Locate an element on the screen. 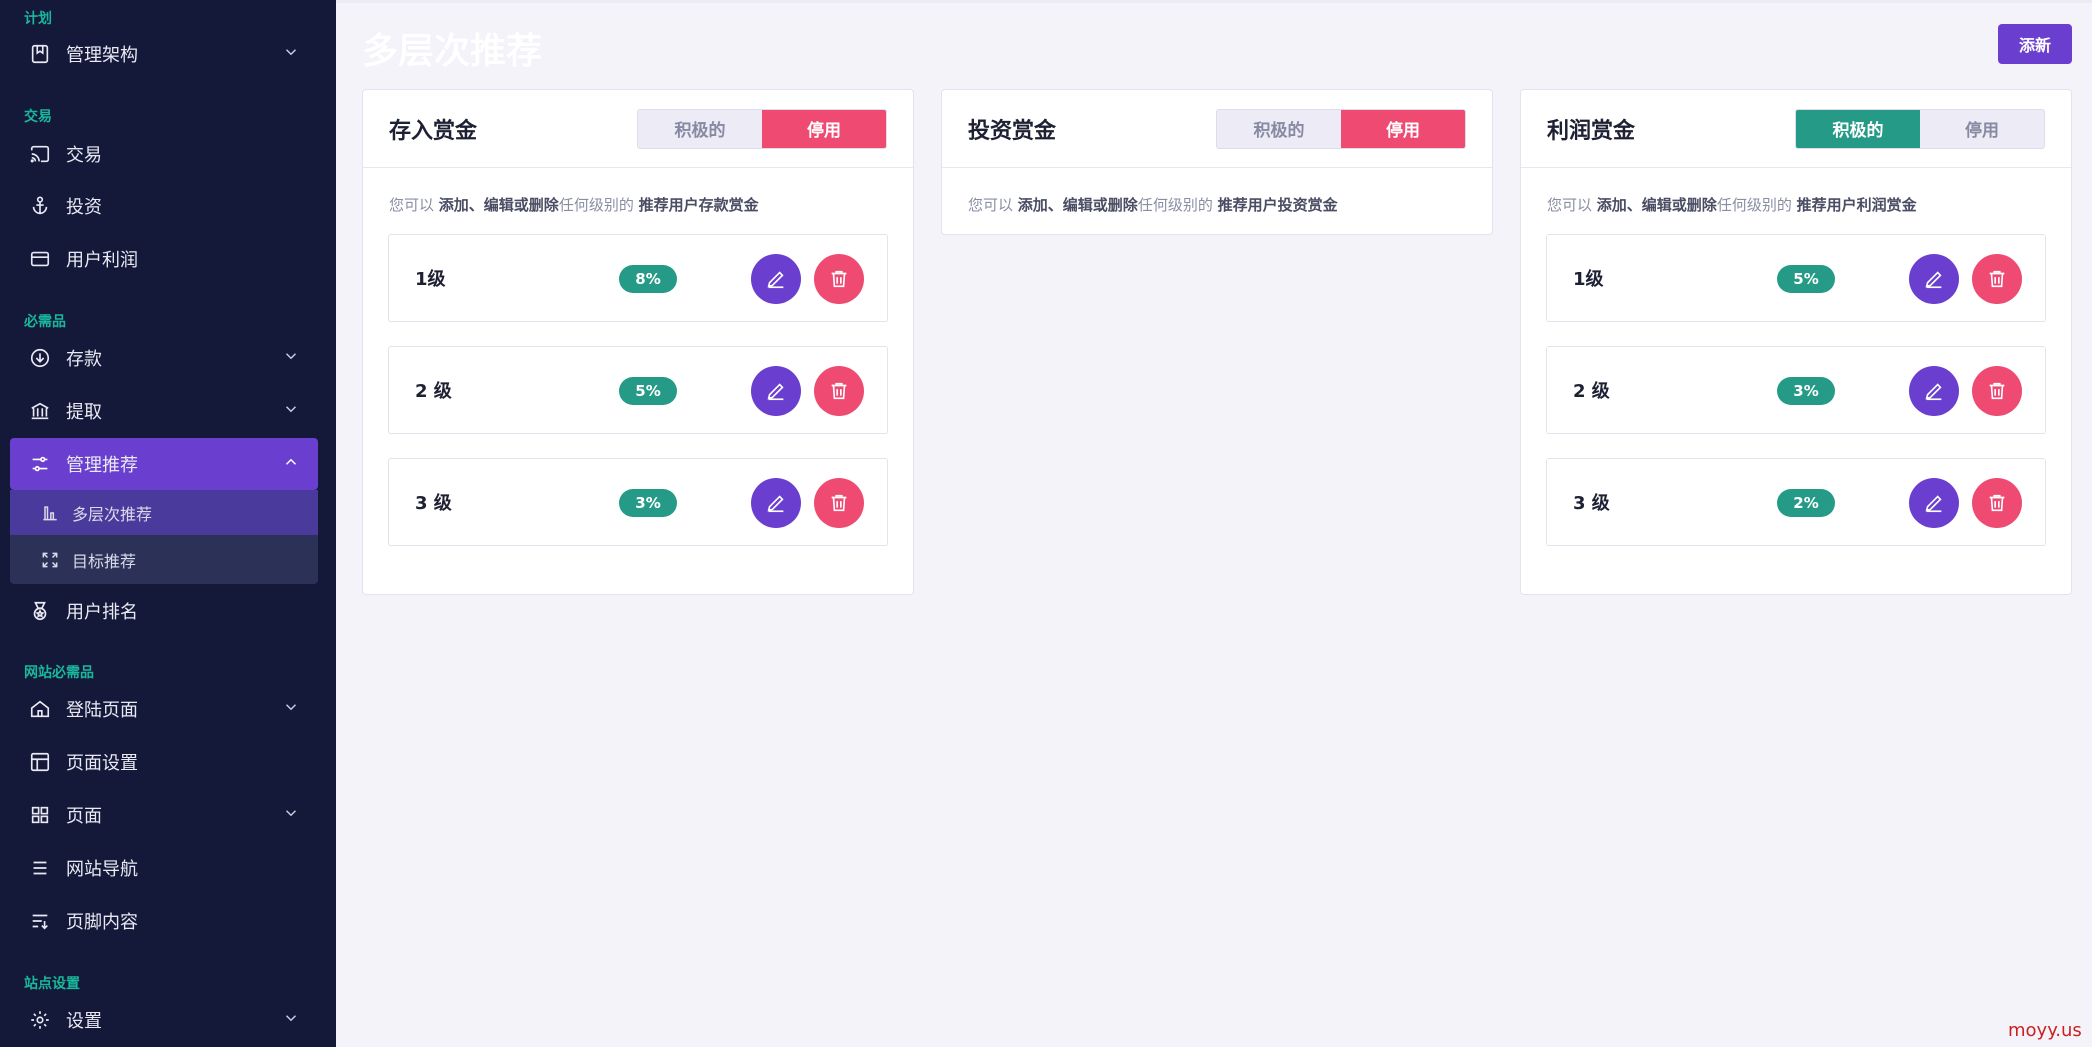  level-row: 2 级 5% is located at coordinates (638, 390).